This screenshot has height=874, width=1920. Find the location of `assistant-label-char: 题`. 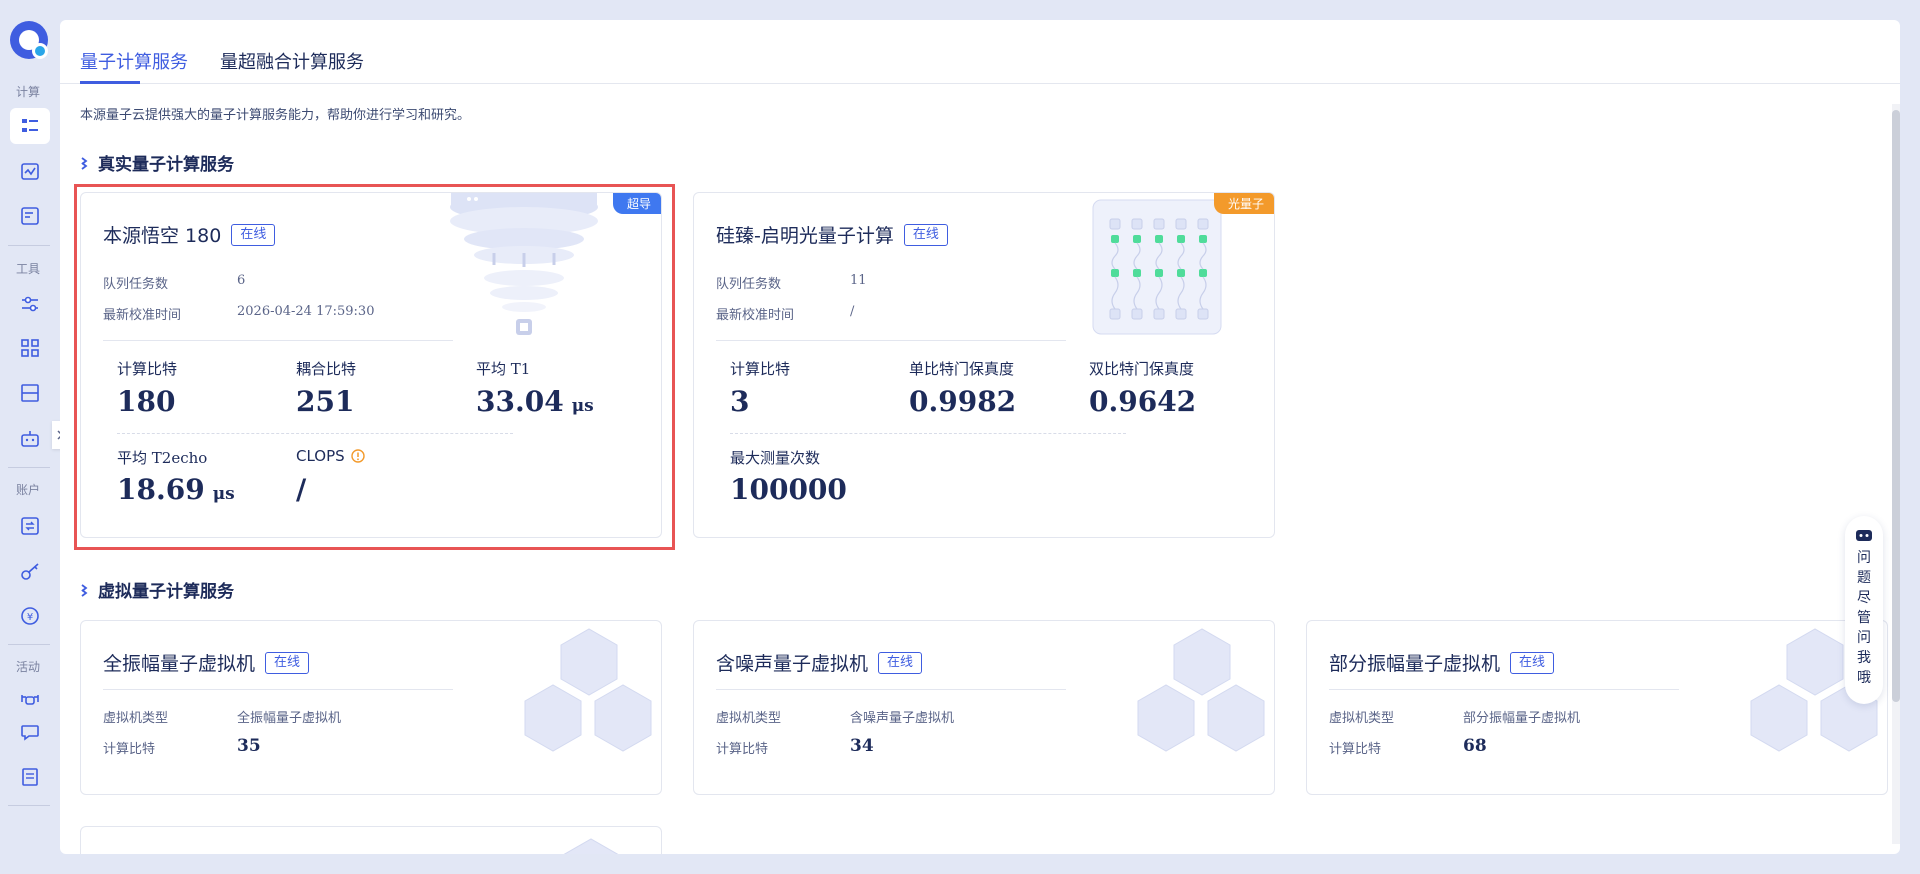

assistant-label-char: 题 is located at coordinates (1864, 578).